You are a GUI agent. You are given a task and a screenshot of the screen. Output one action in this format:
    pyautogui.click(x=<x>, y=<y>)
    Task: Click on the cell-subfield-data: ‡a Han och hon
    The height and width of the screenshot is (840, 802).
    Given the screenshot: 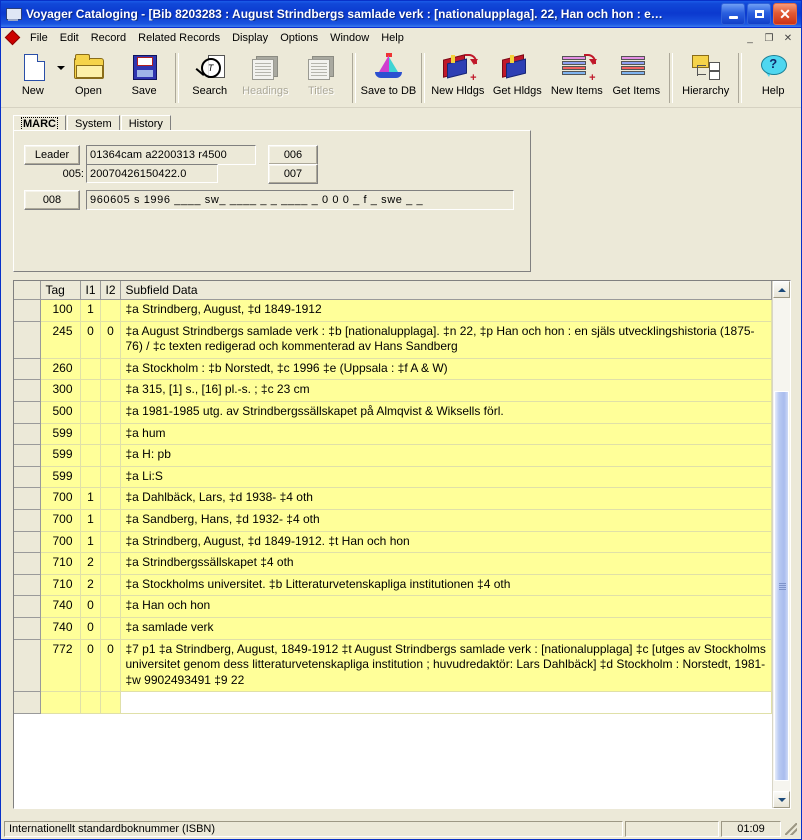 What is the action you would take?
    pyautogui.click(x=446, y=606)
    